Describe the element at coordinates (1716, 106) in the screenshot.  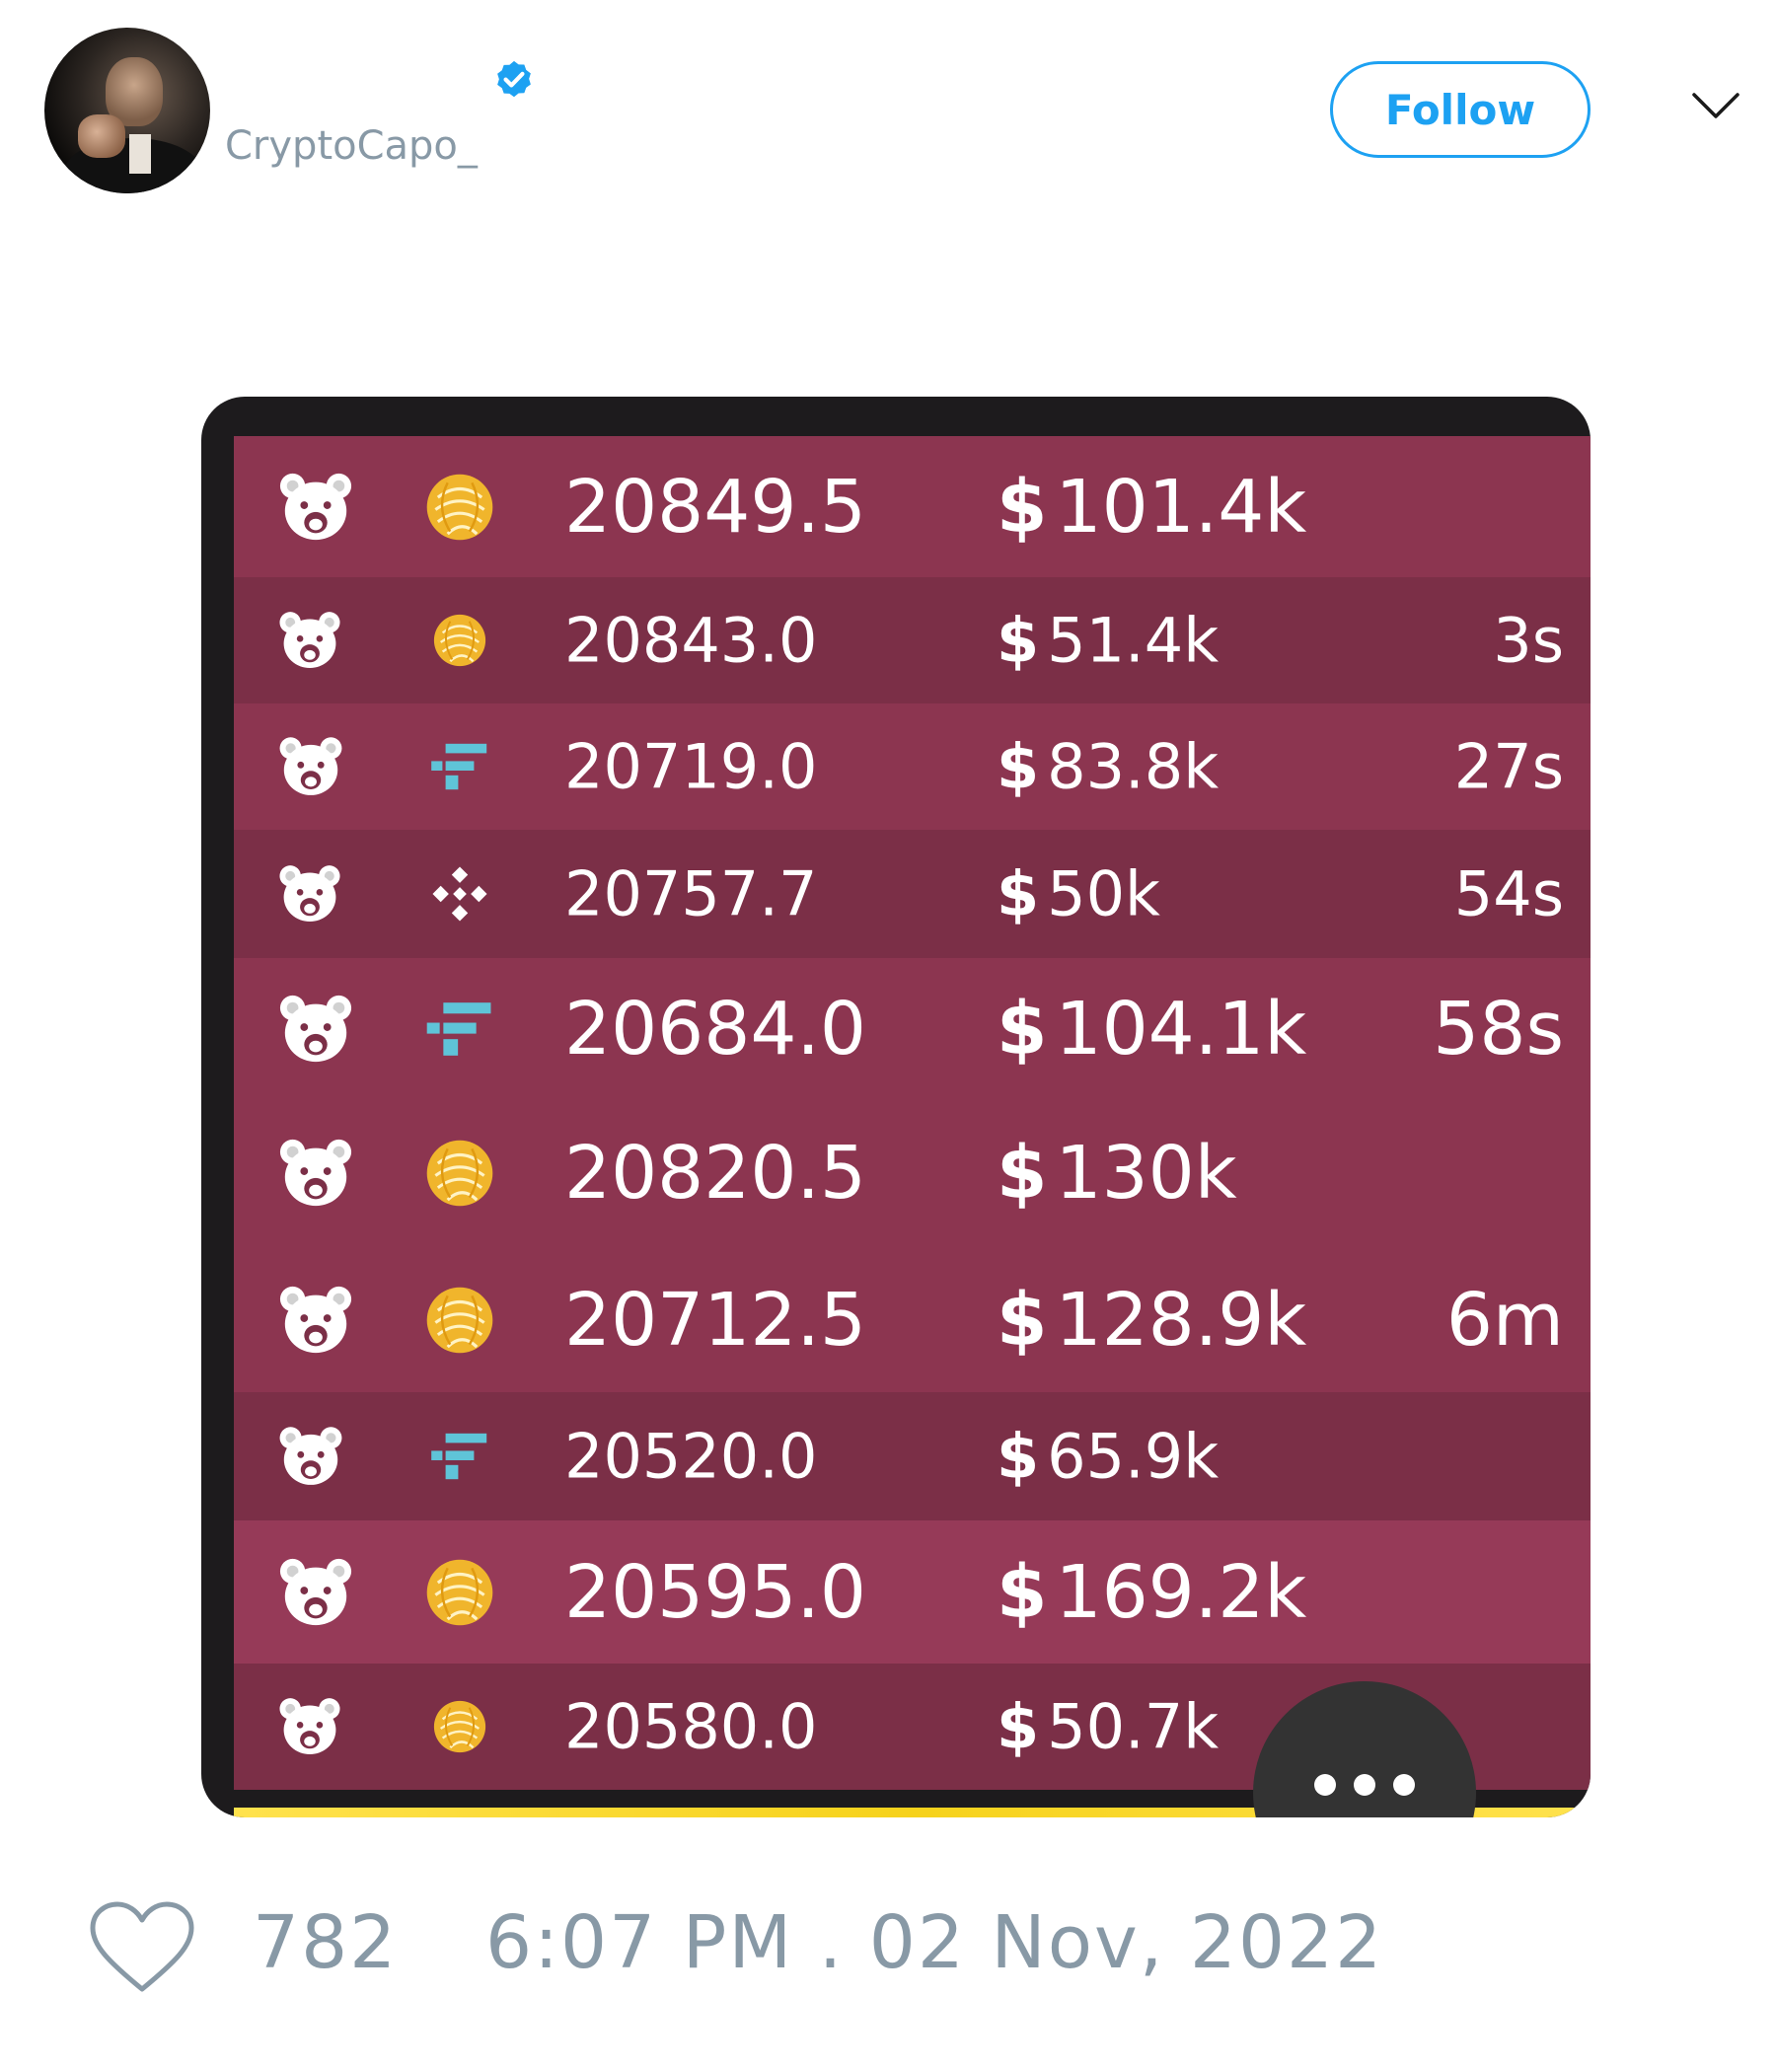
I see `chevron-down-icon` at that location.